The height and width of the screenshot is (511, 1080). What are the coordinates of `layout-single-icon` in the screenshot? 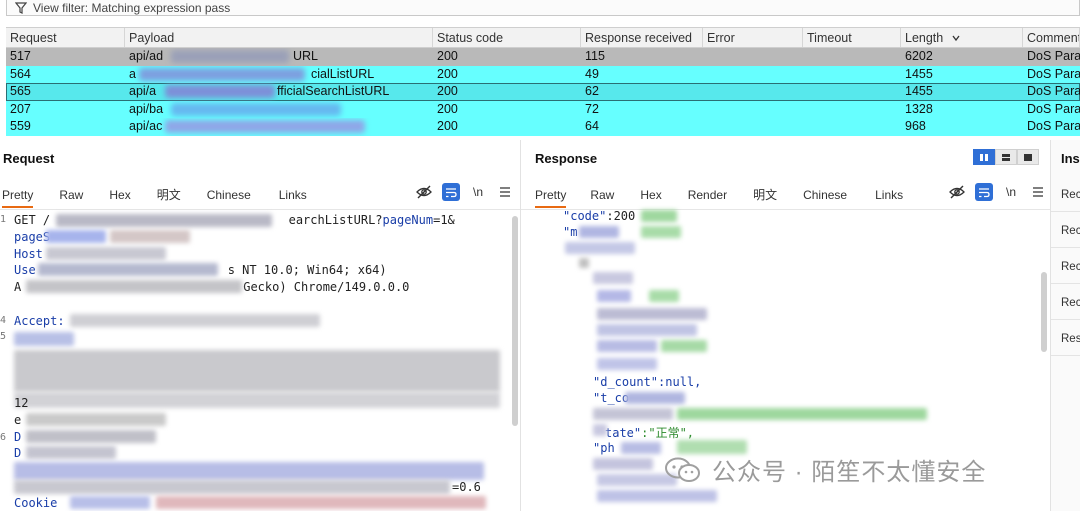 It's located at (1028, 157).